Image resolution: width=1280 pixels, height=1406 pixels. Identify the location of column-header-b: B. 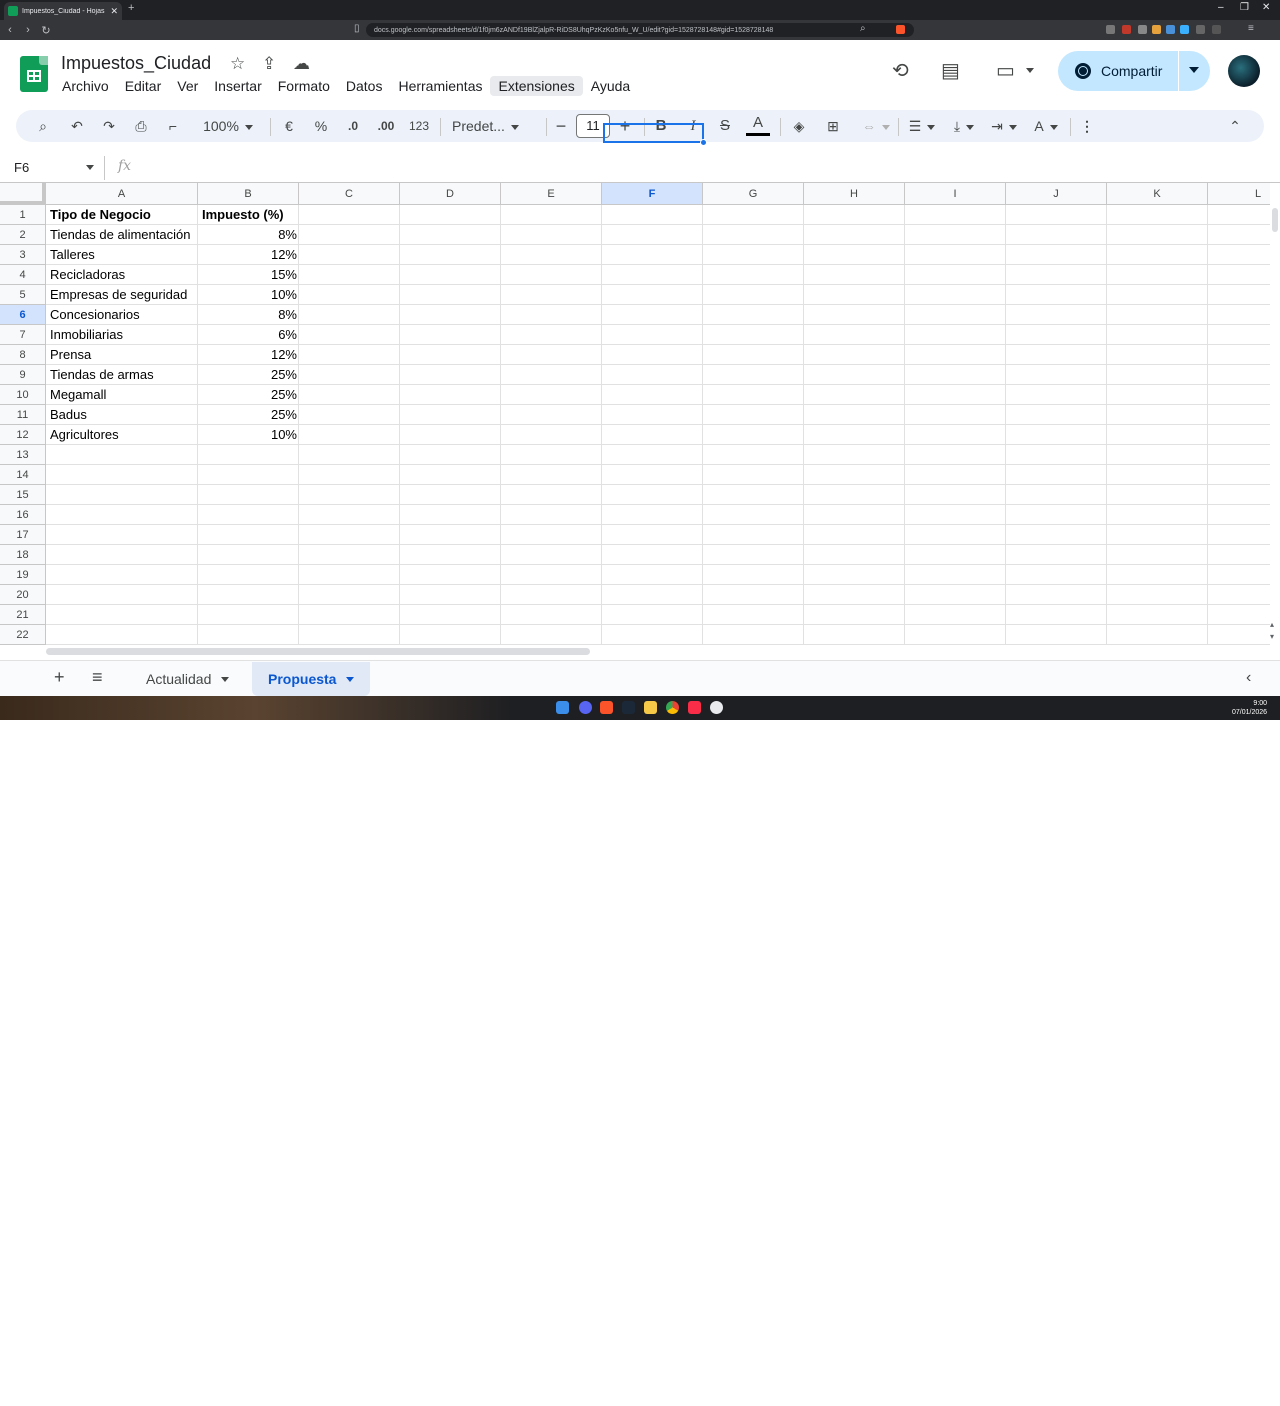
(248, 194).